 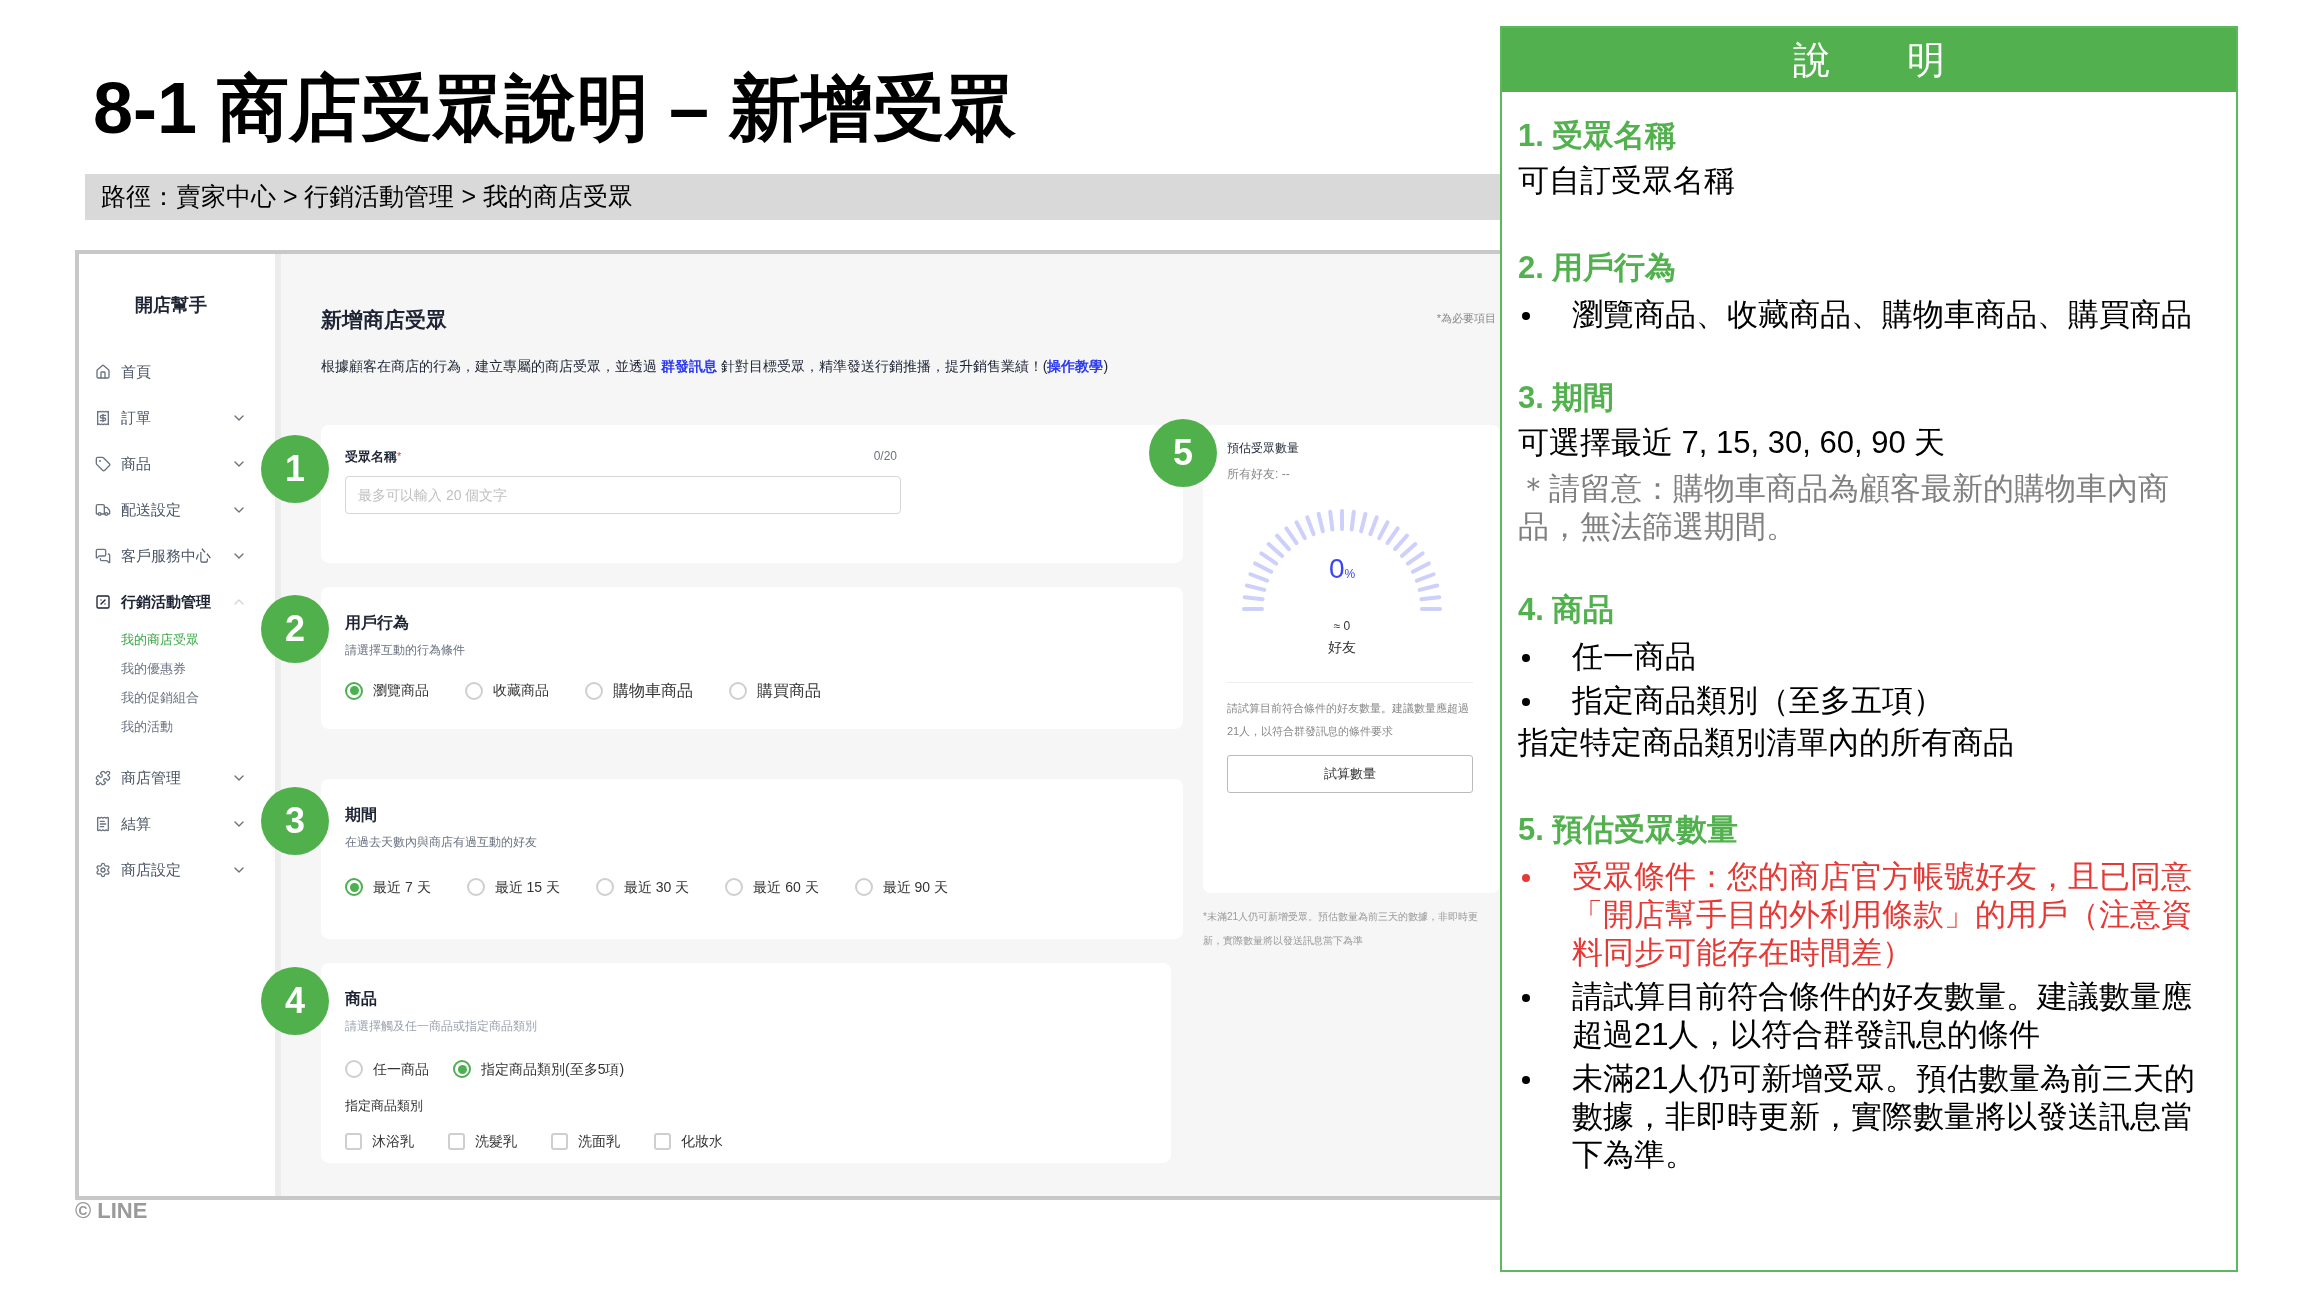 What do you see at coordinates (1627, 181) in the screenshot?
I see `explanation-text: 可自訂受眾名稱` at bounding box center [1627, 181].